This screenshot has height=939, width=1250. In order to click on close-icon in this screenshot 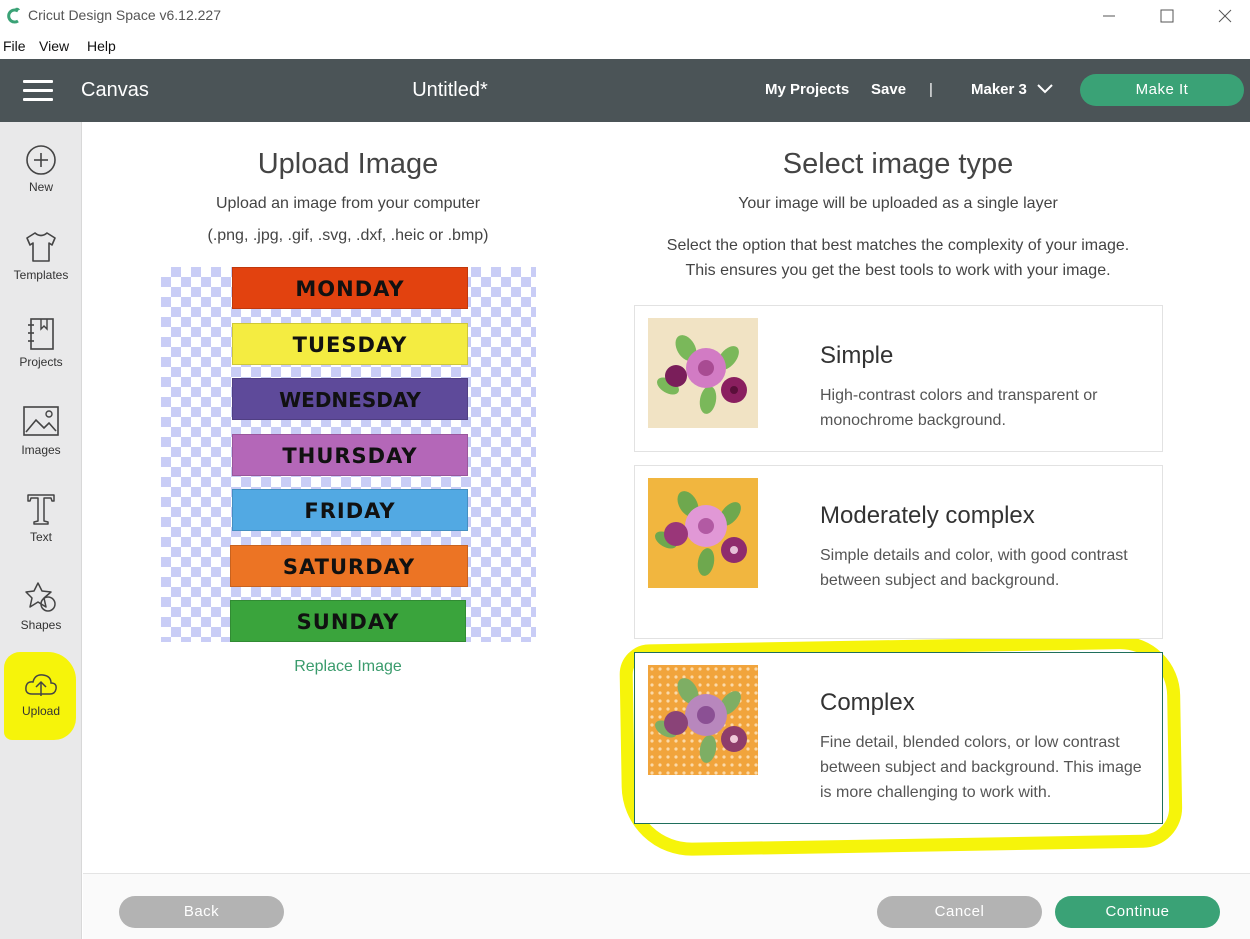, I will do `click(1225, 16)`.